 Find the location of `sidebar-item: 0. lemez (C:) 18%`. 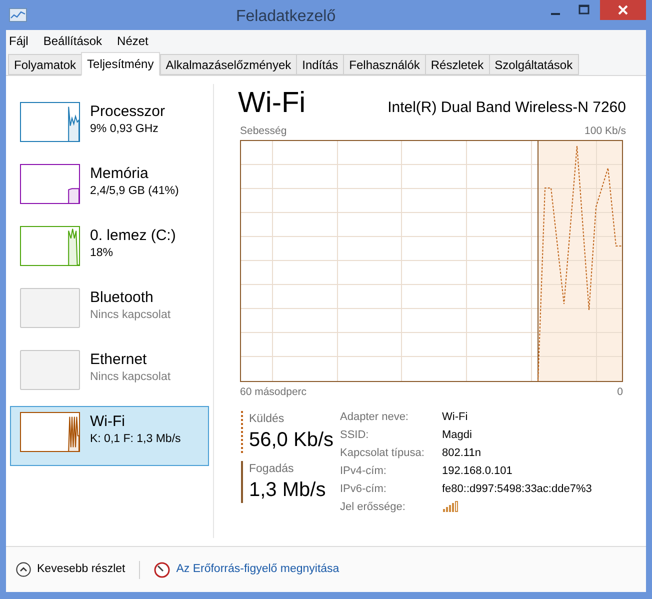

sidebar-item: 0. lemez (C:) 18% is located at coordinates (109, 250).